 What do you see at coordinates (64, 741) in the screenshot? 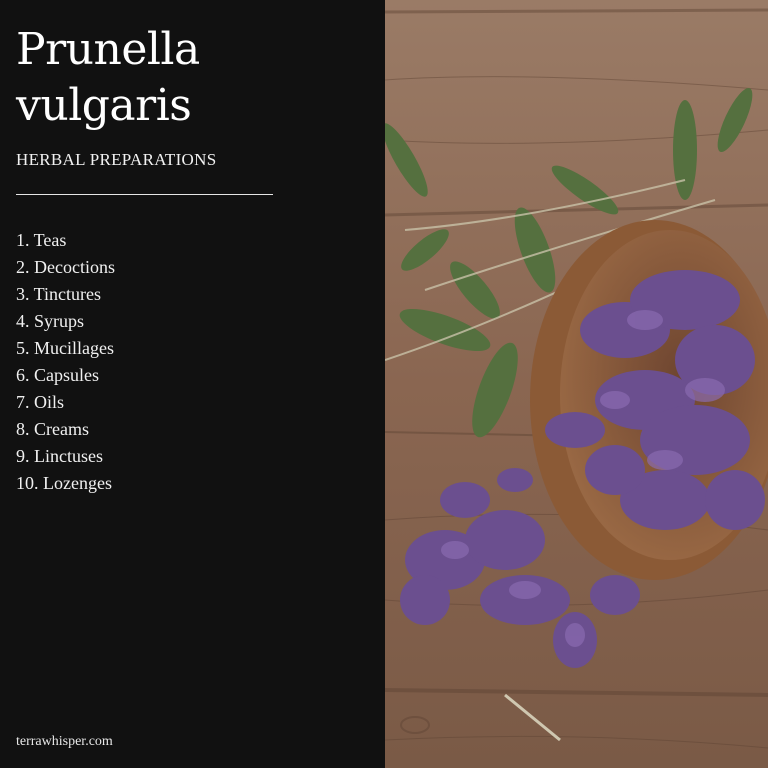
I see `site-url: terrawhisper.com` at bounding box center [64, 741].